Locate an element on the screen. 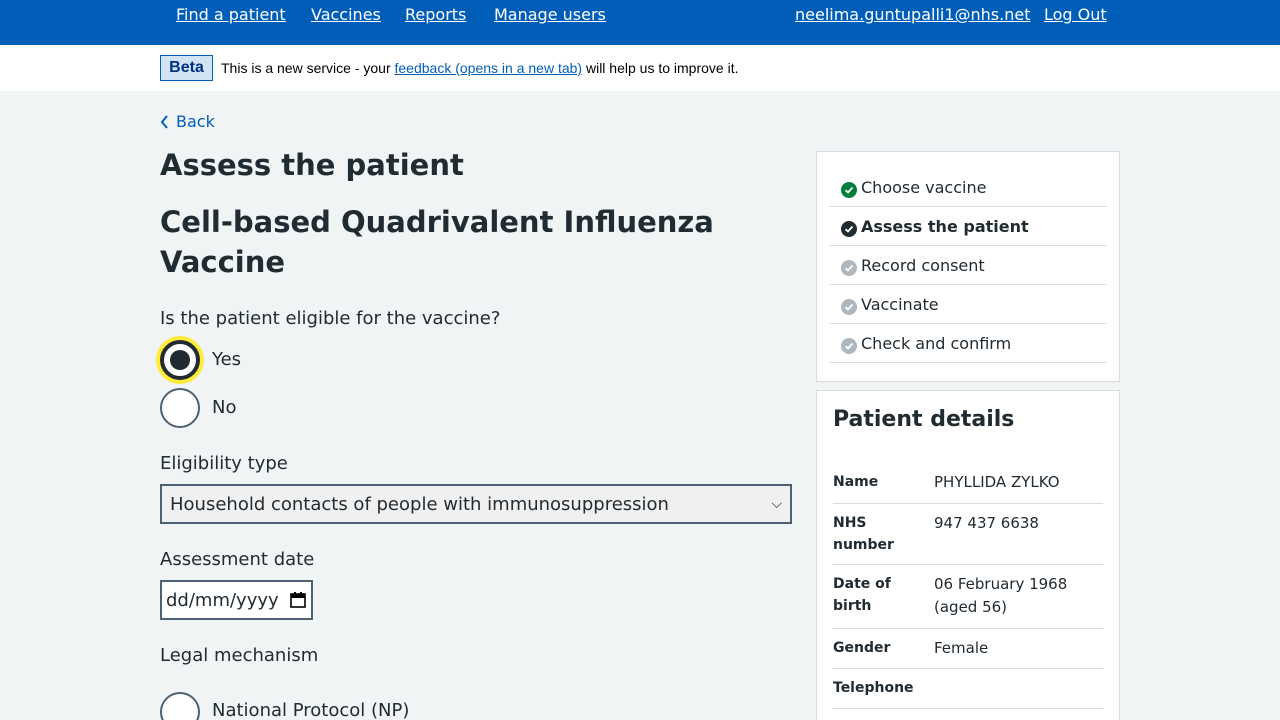 The width and height of the screenshot is (1280, 720). task-label: Assess the patient is located at coordinates (945, 226).